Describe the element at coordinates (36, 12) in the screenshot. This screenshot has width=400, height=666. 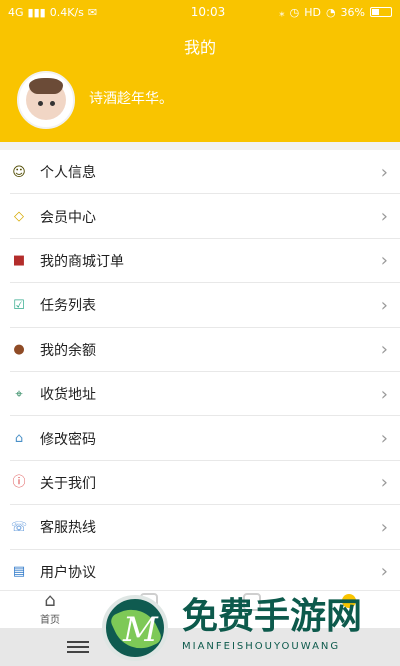
I see `signal-icon: ▮▮▮` at that location.